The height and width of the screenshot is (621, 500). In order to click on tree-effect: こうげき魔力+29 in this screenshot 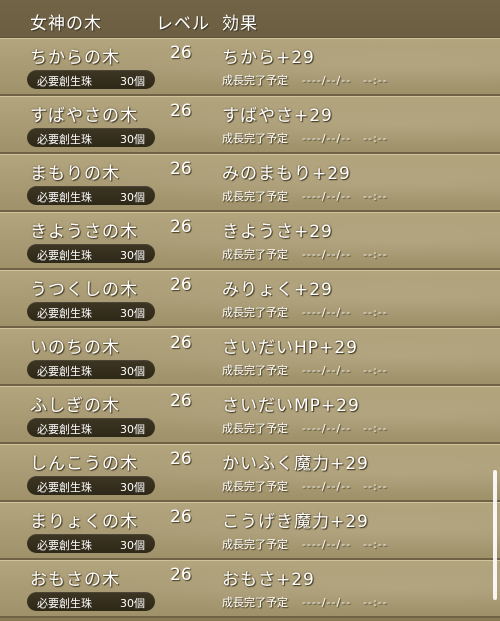, I will do `click(295, 522)`.